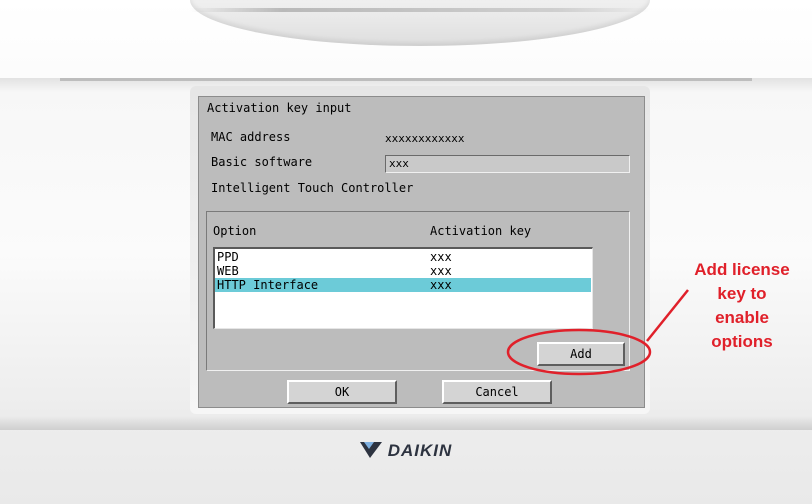 The width and height of the screenshot is (812, 504). What do you see at coordinates (228, 271) in the screenshot?
I see `option-name: WEB` at bounding box center [228, 271].